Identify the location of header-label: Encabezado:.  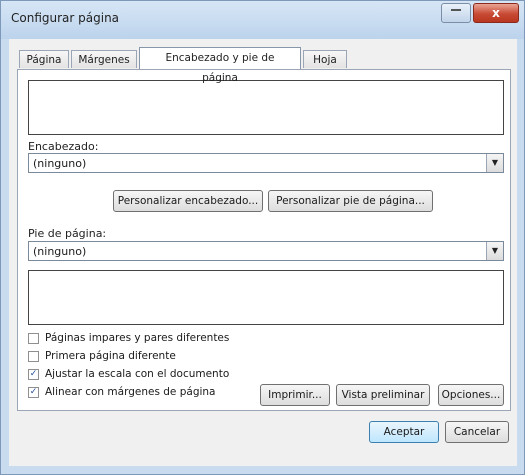
(63, 146).